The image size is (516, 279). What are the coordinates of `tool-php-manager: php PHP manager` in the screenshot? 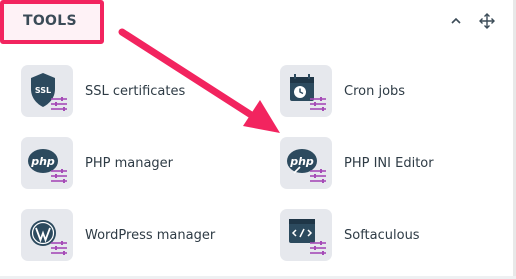 It's located at (97, 163).